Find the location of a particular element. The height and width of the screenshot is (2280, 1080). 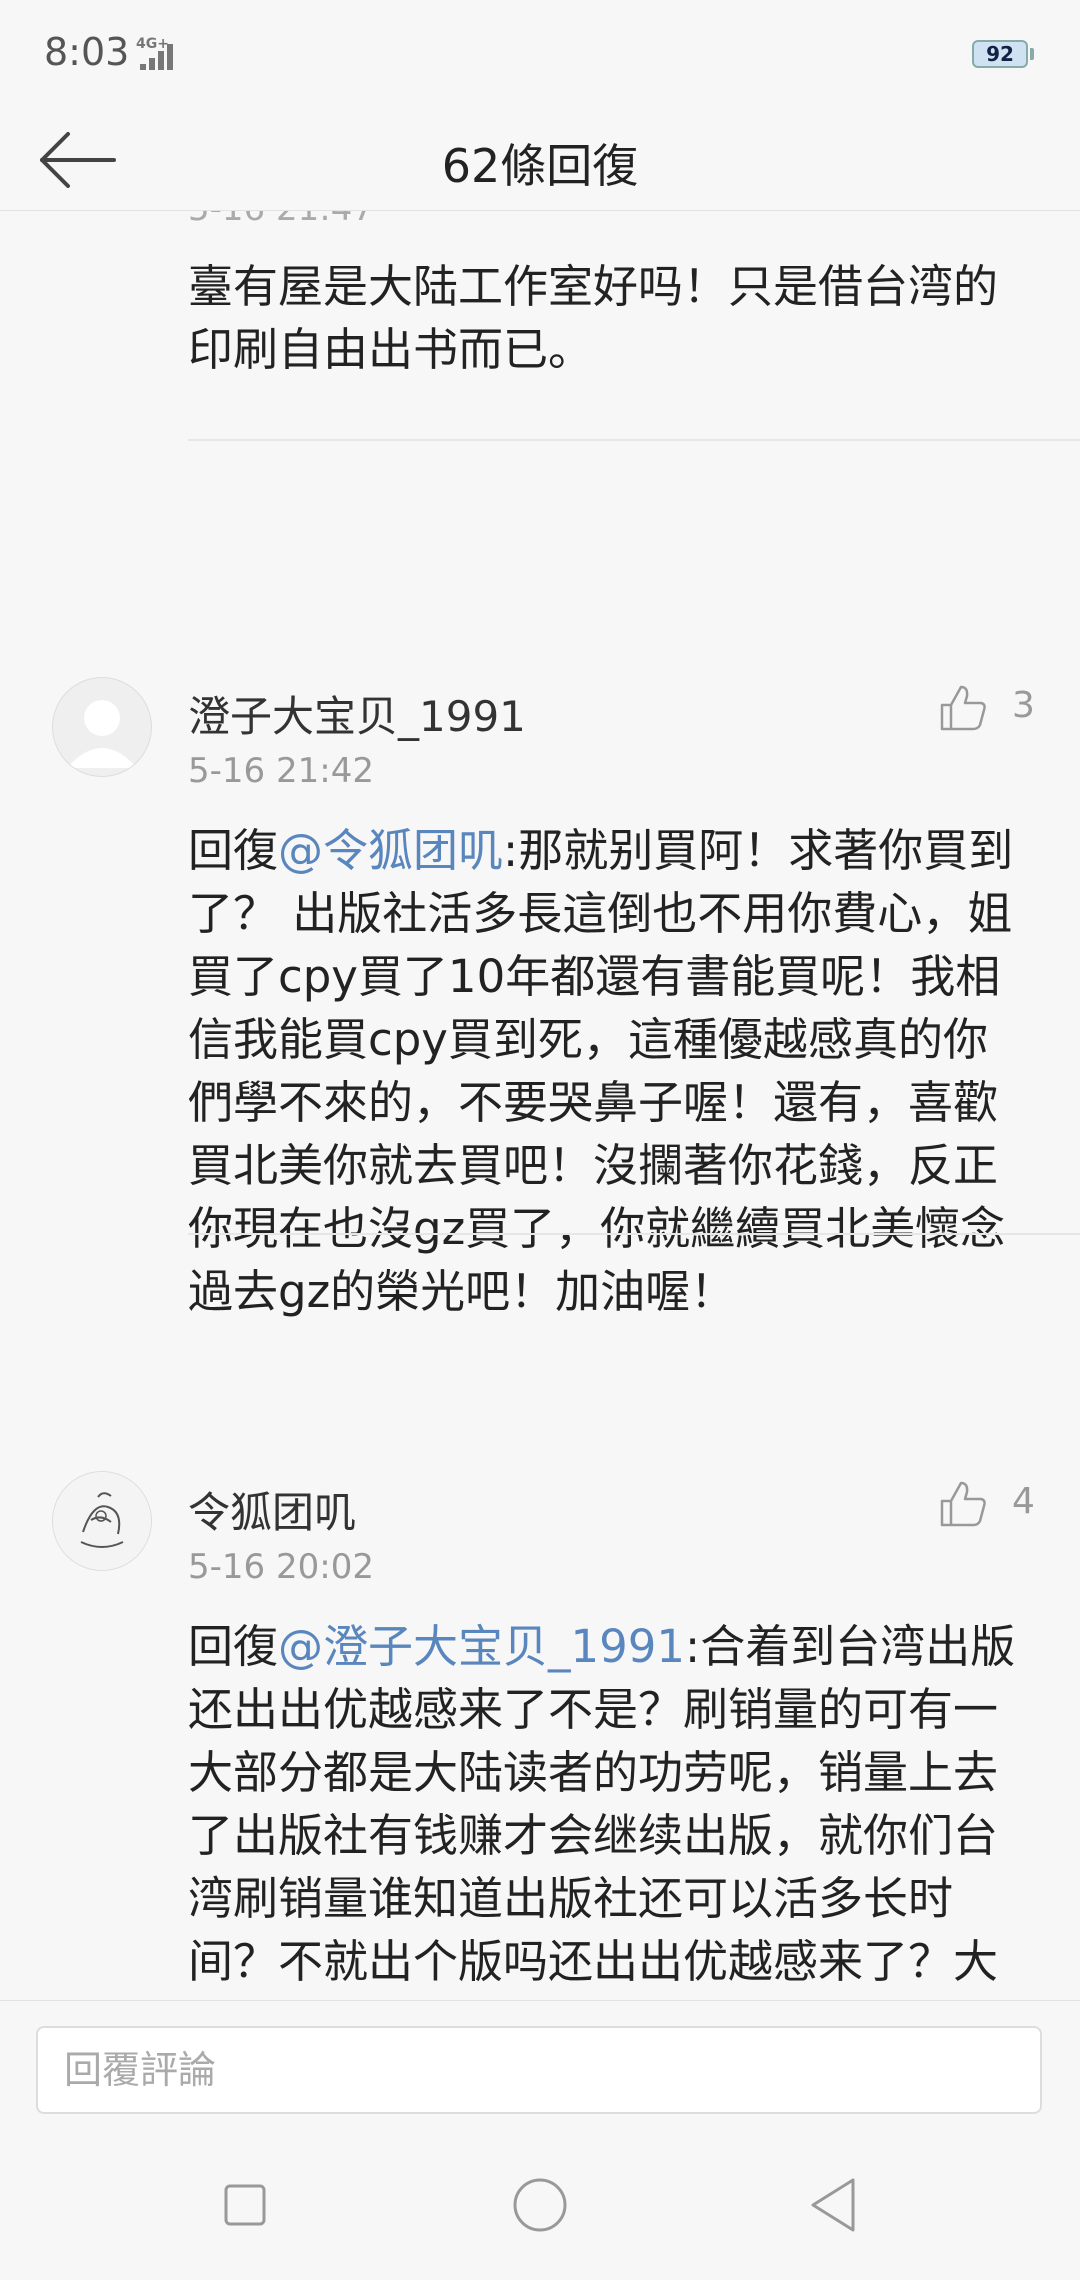

mention-link: @澄子大宝贝_1991 is located at coordinates (481, 1646).